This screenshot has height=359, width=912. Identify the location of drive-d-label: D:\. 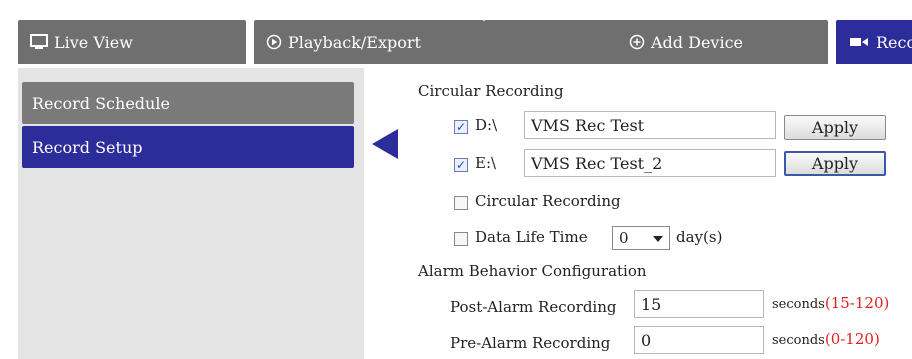
(486, 125).